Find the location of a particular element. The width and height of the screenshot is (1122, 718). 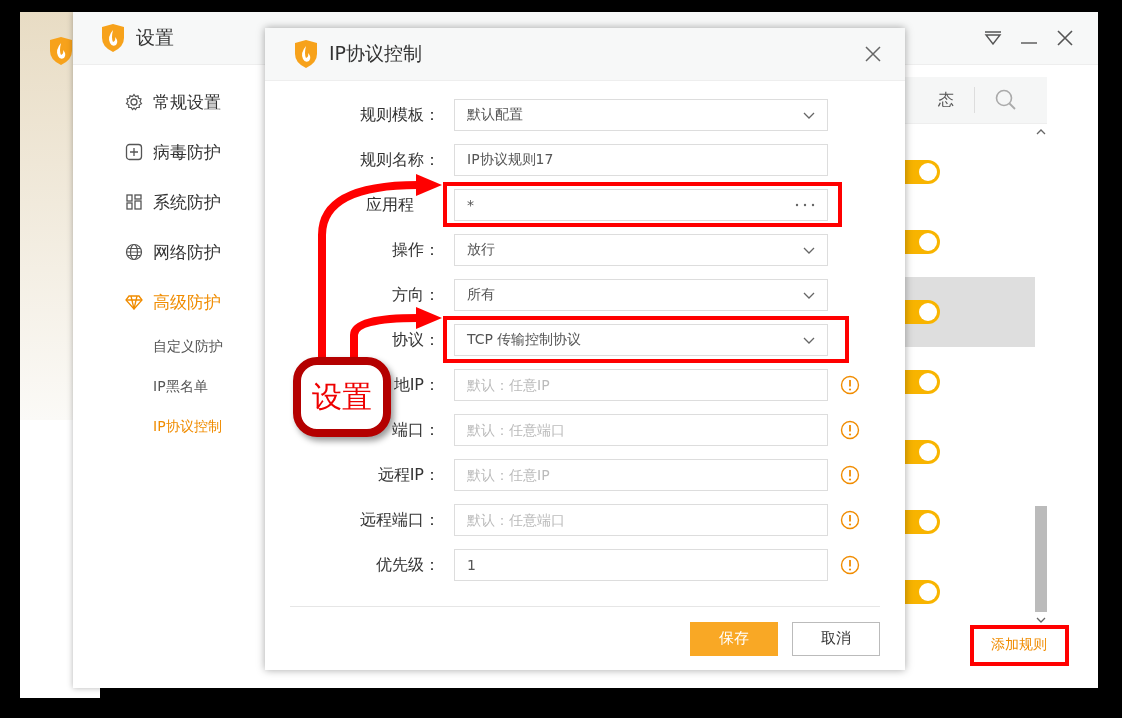

field-label: 规则名称： is located at coordinates (400, 160).